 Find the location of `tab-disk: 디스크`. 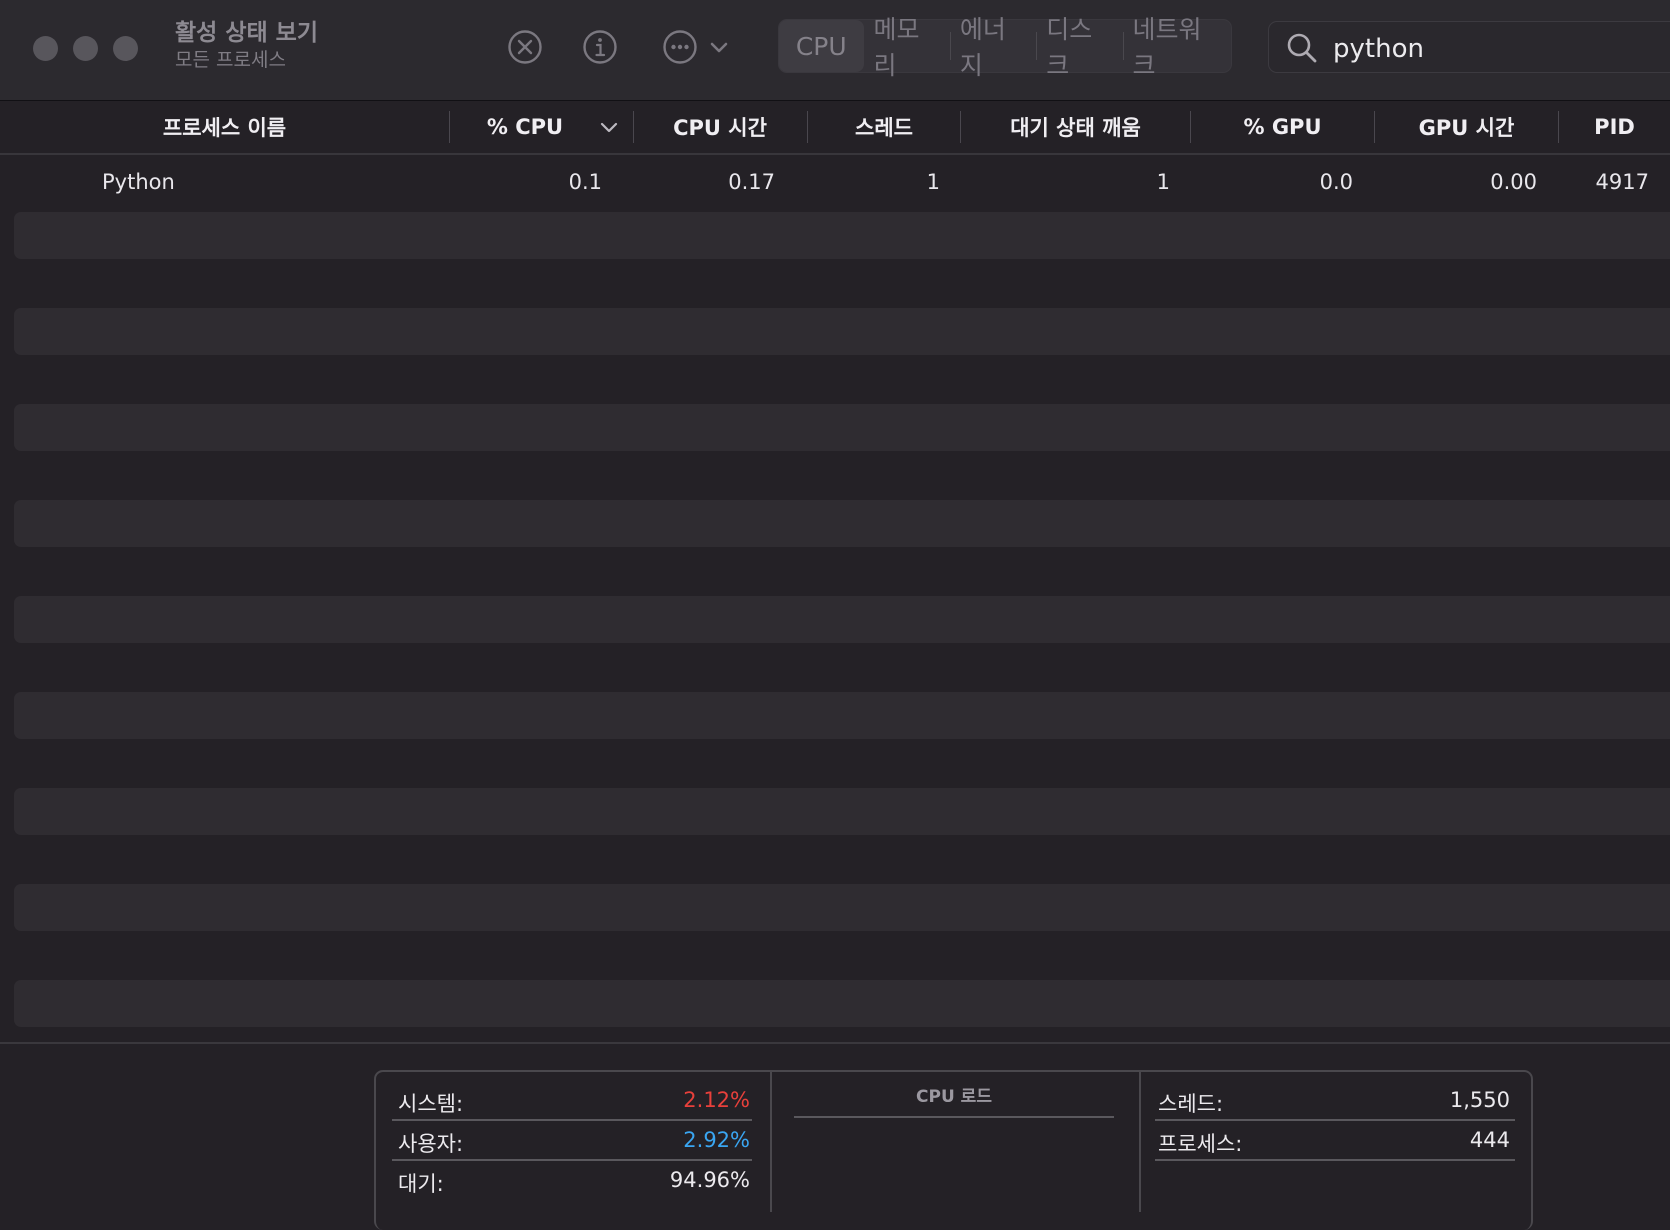

tab-disk: 디스크 is located at coordinates (1079, 47).